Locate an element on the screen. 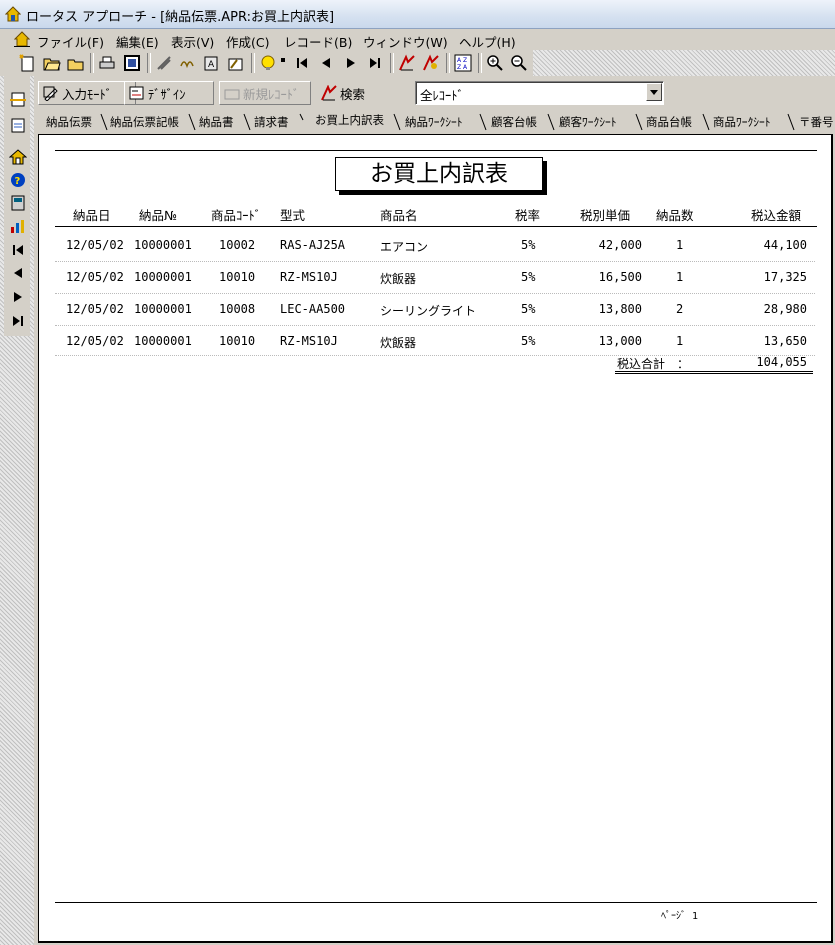 This screenshot has height=945, width=835. tab-customer-ledger: 顧客台帳 is located at coordinates (514, 122).